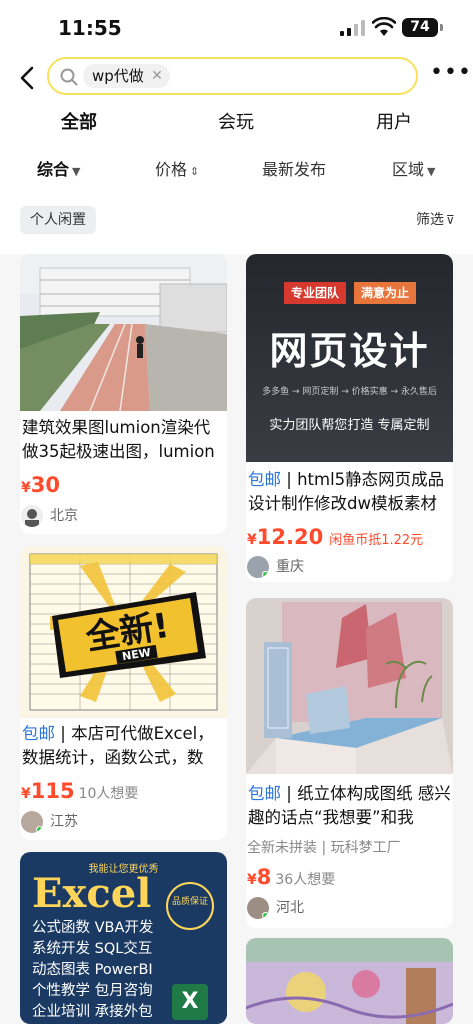 The height and width of the screenshot is (1024, 473). I want to click on screen-filter-button: 筛选 ⊽, so click(435, 220).